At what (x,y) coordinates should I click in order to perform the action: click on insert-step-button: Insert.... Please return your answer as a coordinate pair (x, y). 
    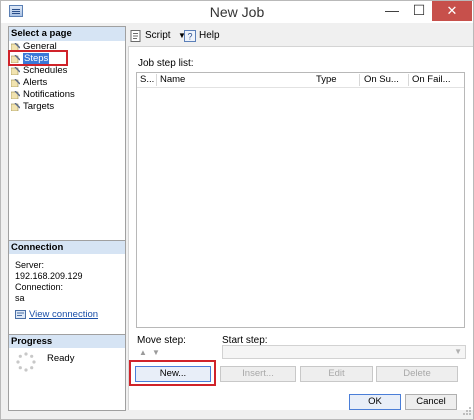
    Looking at the image, I should click on (258, 374).